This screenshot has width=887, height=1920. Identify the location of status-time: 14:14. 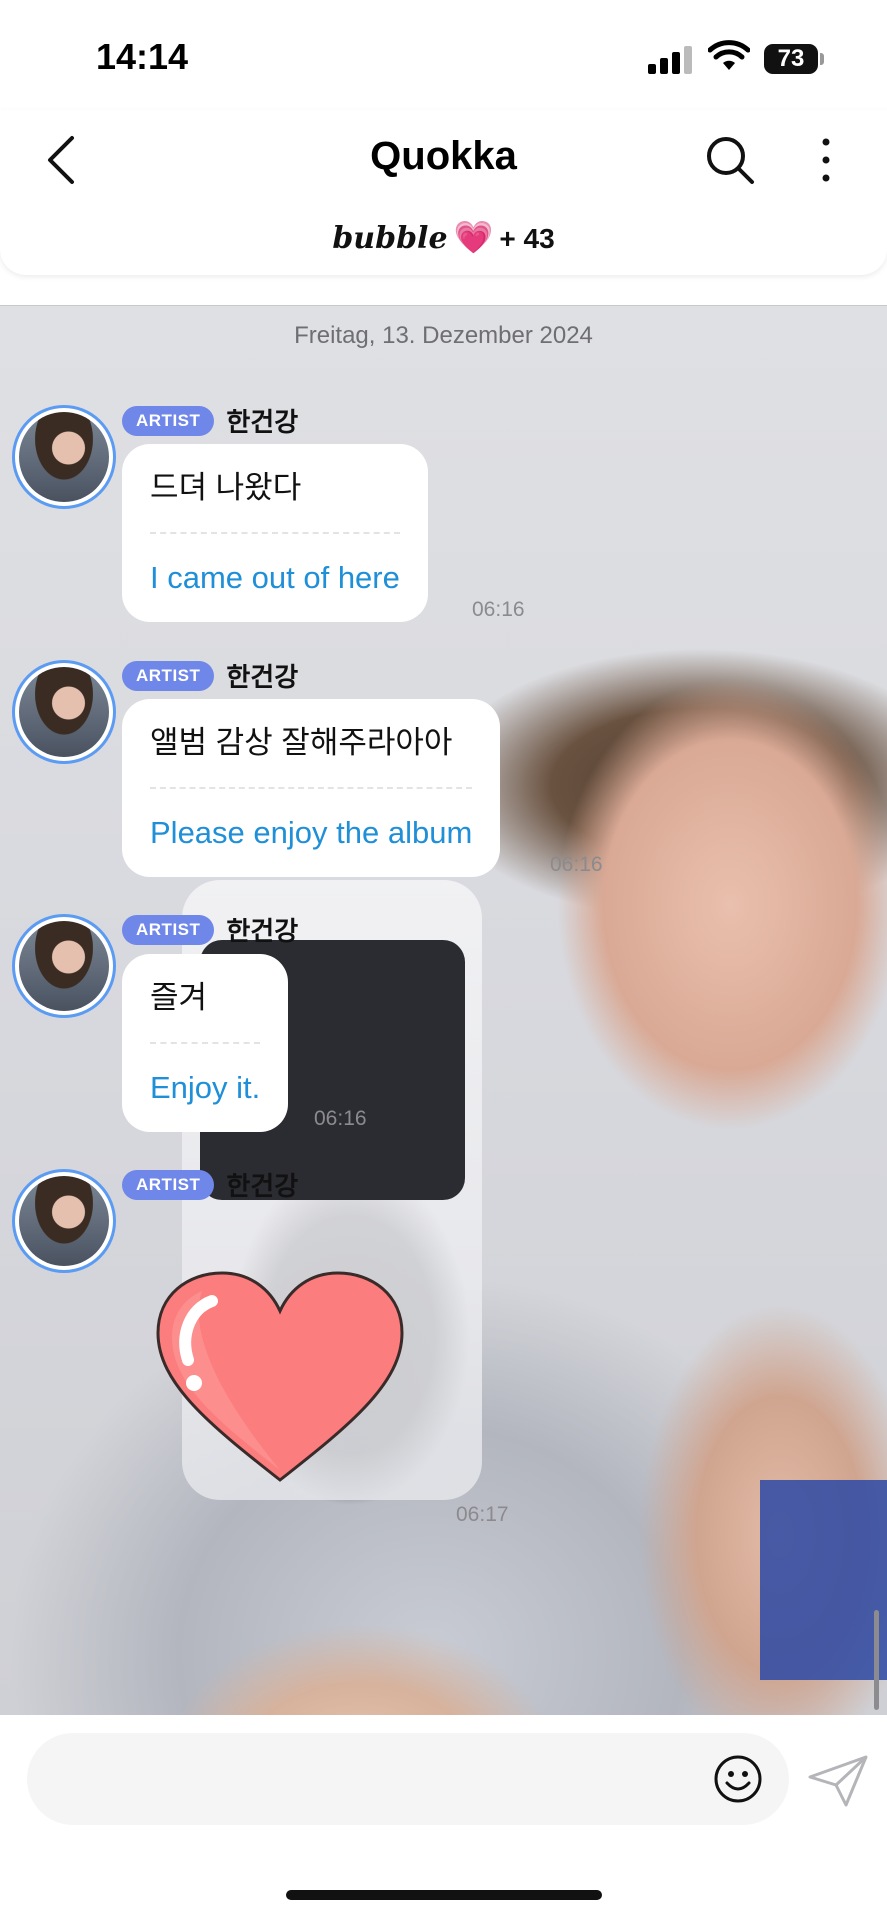
(142, 56).